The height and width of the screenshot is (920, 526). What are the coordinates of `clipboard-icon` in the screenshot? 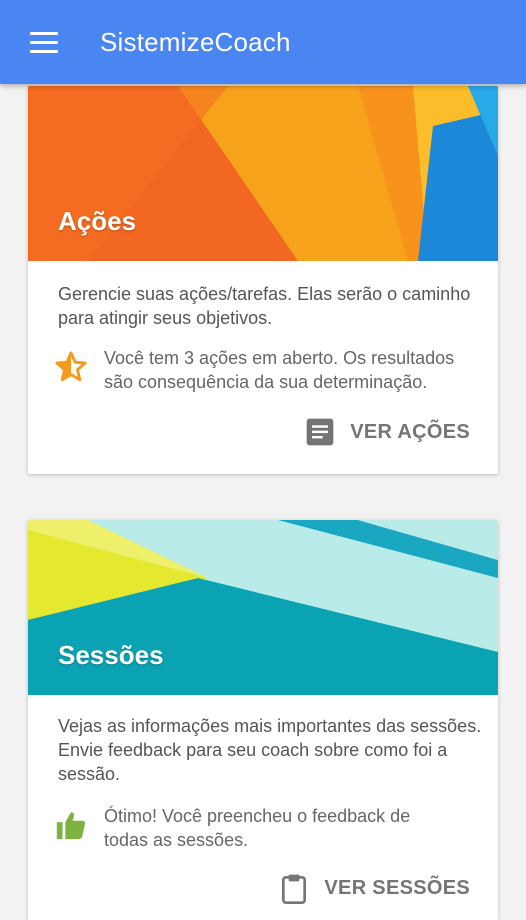 It's located at (294, 889).